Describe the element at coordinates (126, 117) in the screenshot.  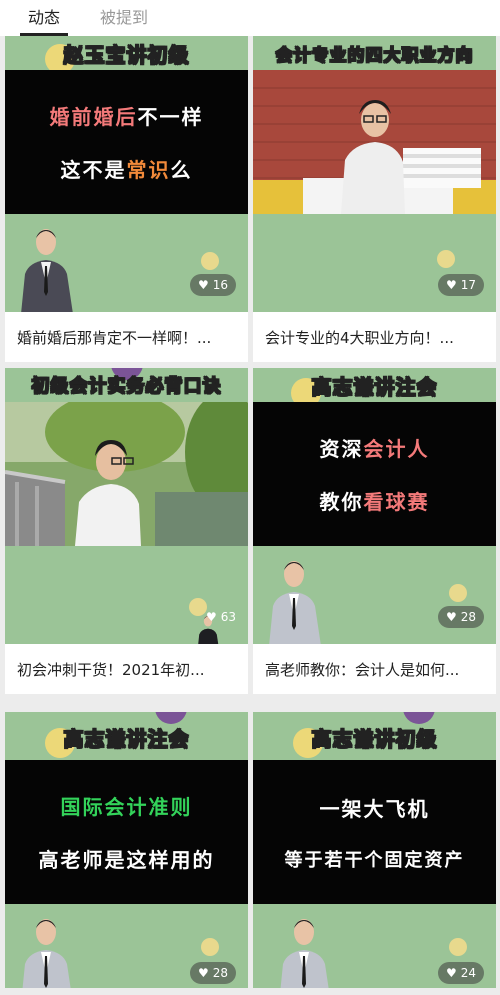
I see `panel-line-1: 婚前婚后不一样` at that location.